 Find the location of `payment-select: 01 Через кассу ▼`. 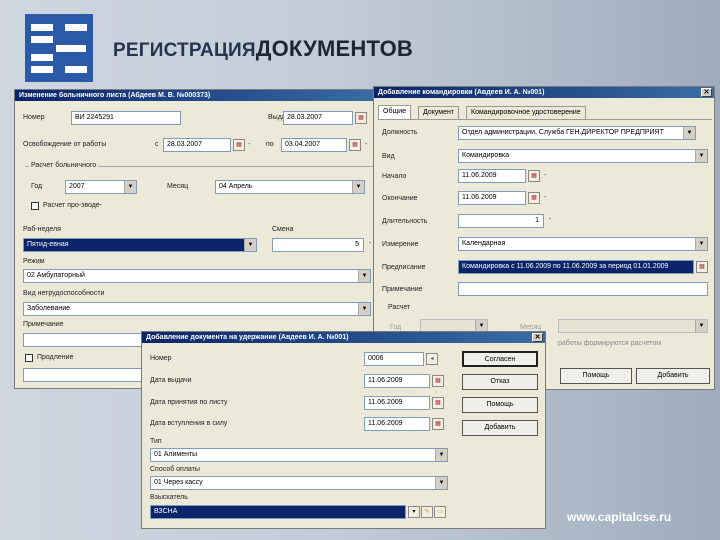

payment-select: 01 Через кассу ▼ is located at coordinates (299, 483).